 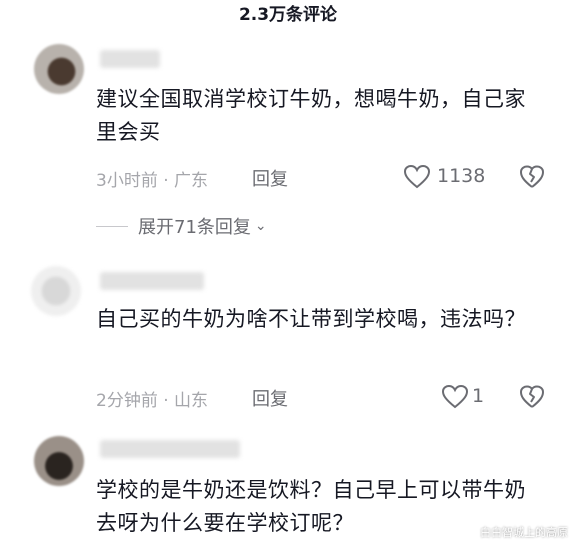 I want to click on expand-replies-button: 展开71条回复 ⌄, so click(x=181, y=226).